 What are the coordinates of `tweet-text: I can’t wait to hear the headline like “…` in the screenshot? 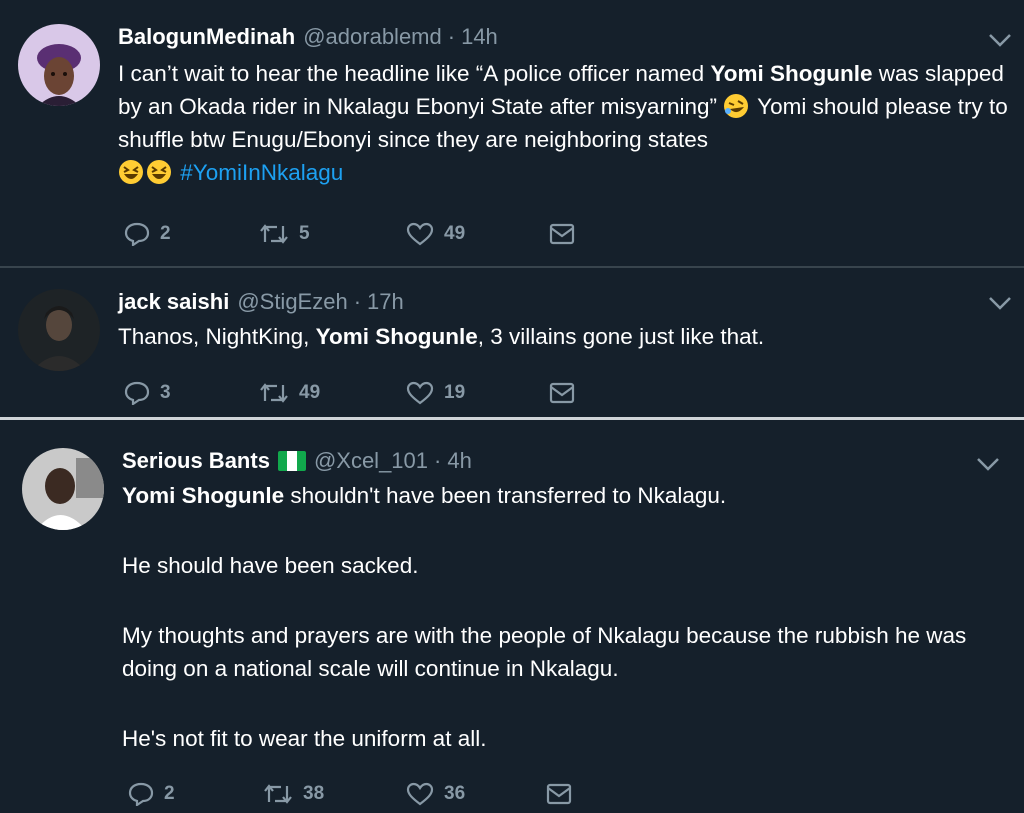 It's located at (568, 123).